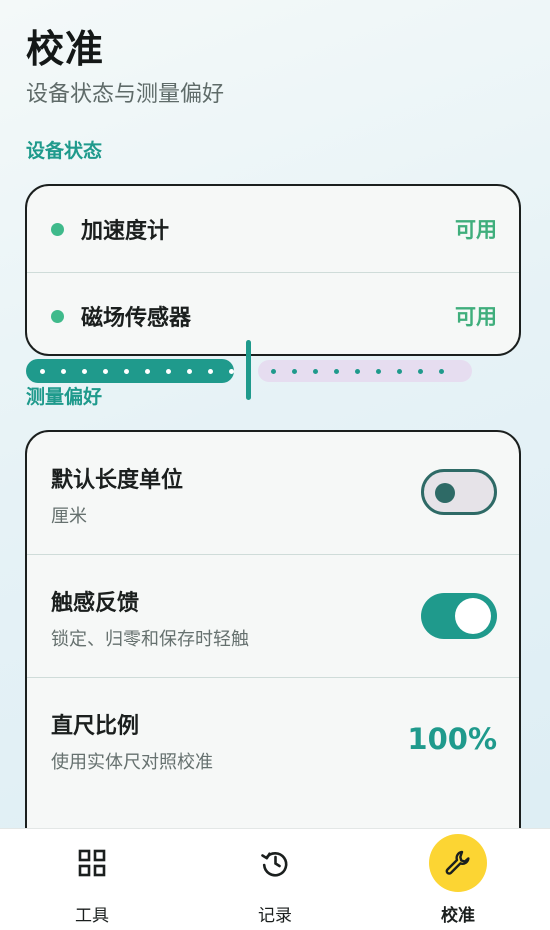 The height and width of the screenshot is (930, 550). I want to click on page-subtitle: 设备状态与测量偏好, so click(125, 94).